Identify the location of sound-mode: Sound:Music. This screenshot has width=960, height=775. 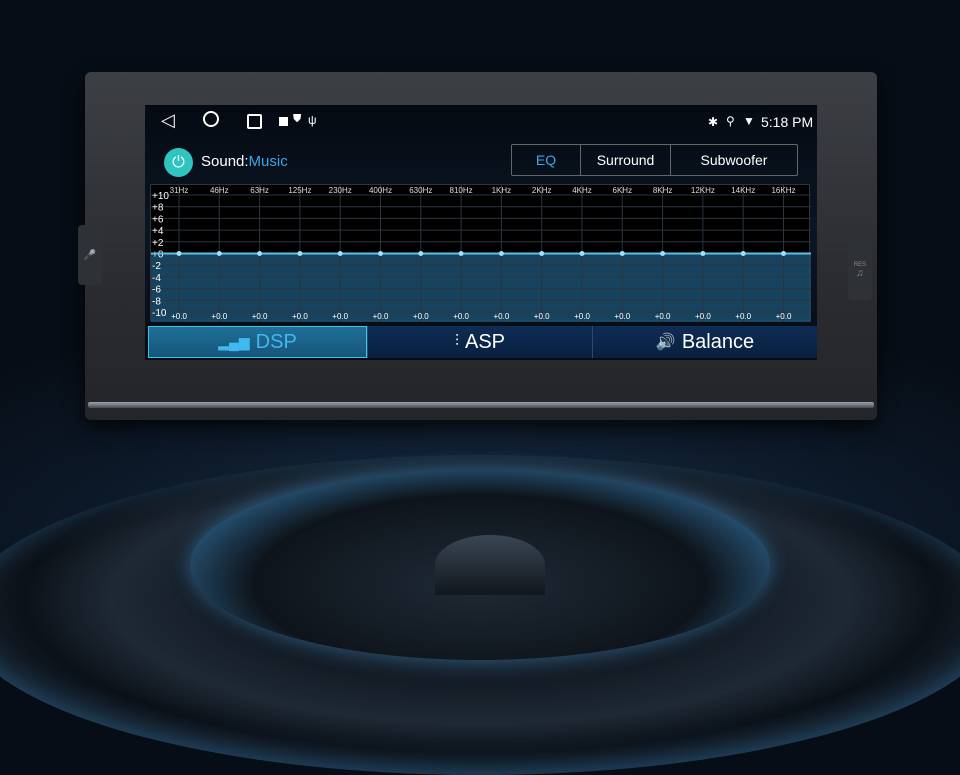
(244, 161).